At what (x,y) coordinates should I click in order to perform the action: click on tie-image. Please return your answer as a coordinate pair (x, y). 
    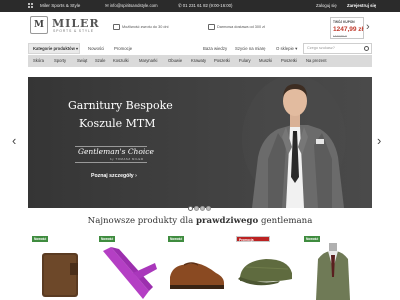
    Looking at the image, I should click on (130, 273).